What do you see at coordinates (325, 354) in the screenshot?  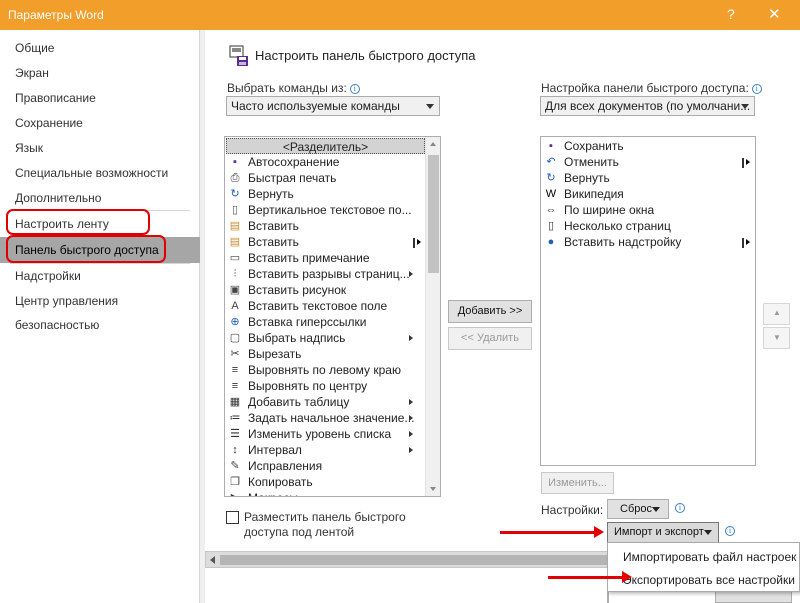 I see `command-item: ✂ Вырезать` at bounding box center [325, 354].